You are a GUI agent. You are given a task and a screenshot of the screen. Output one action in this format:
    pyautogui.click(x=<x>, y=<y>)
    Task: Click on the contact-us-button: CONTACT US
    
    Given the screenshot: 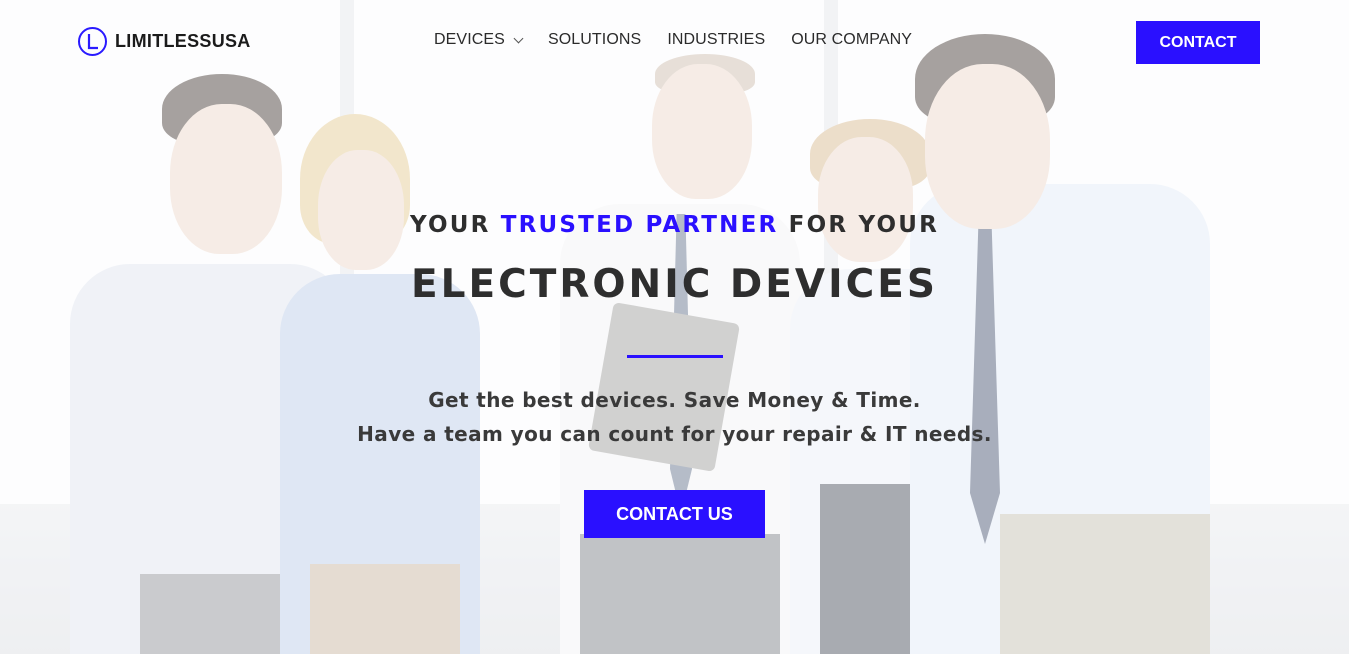 What is the action you would take?
    pyautogui.click(x=674, y=514)
    